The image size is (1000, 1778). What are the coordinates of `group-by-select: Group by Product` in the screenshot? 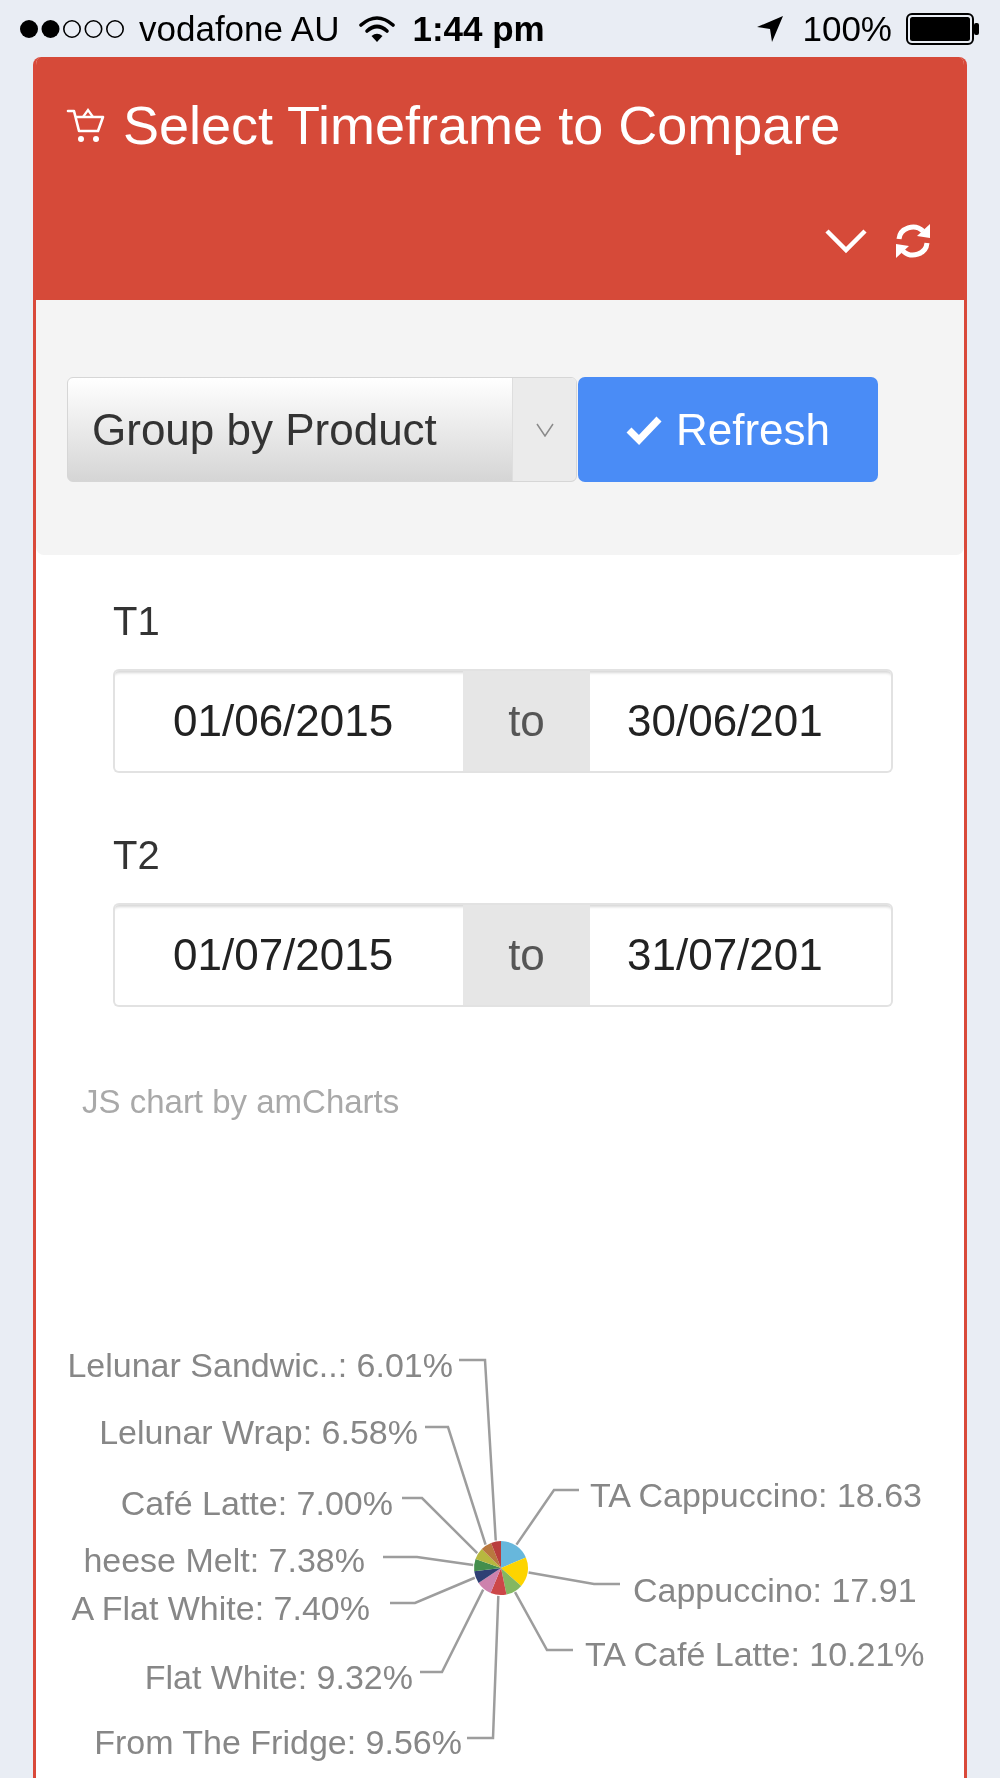 It's located at (322, 429).